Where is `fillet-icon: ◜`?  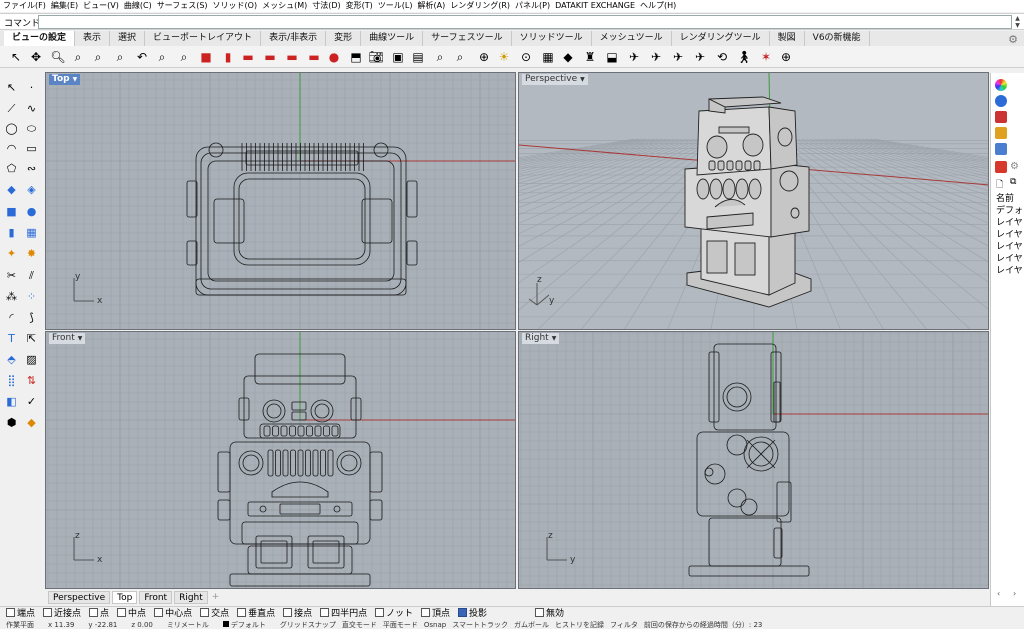 fillet-icon: ◜ is located at coordinates (11, 317).